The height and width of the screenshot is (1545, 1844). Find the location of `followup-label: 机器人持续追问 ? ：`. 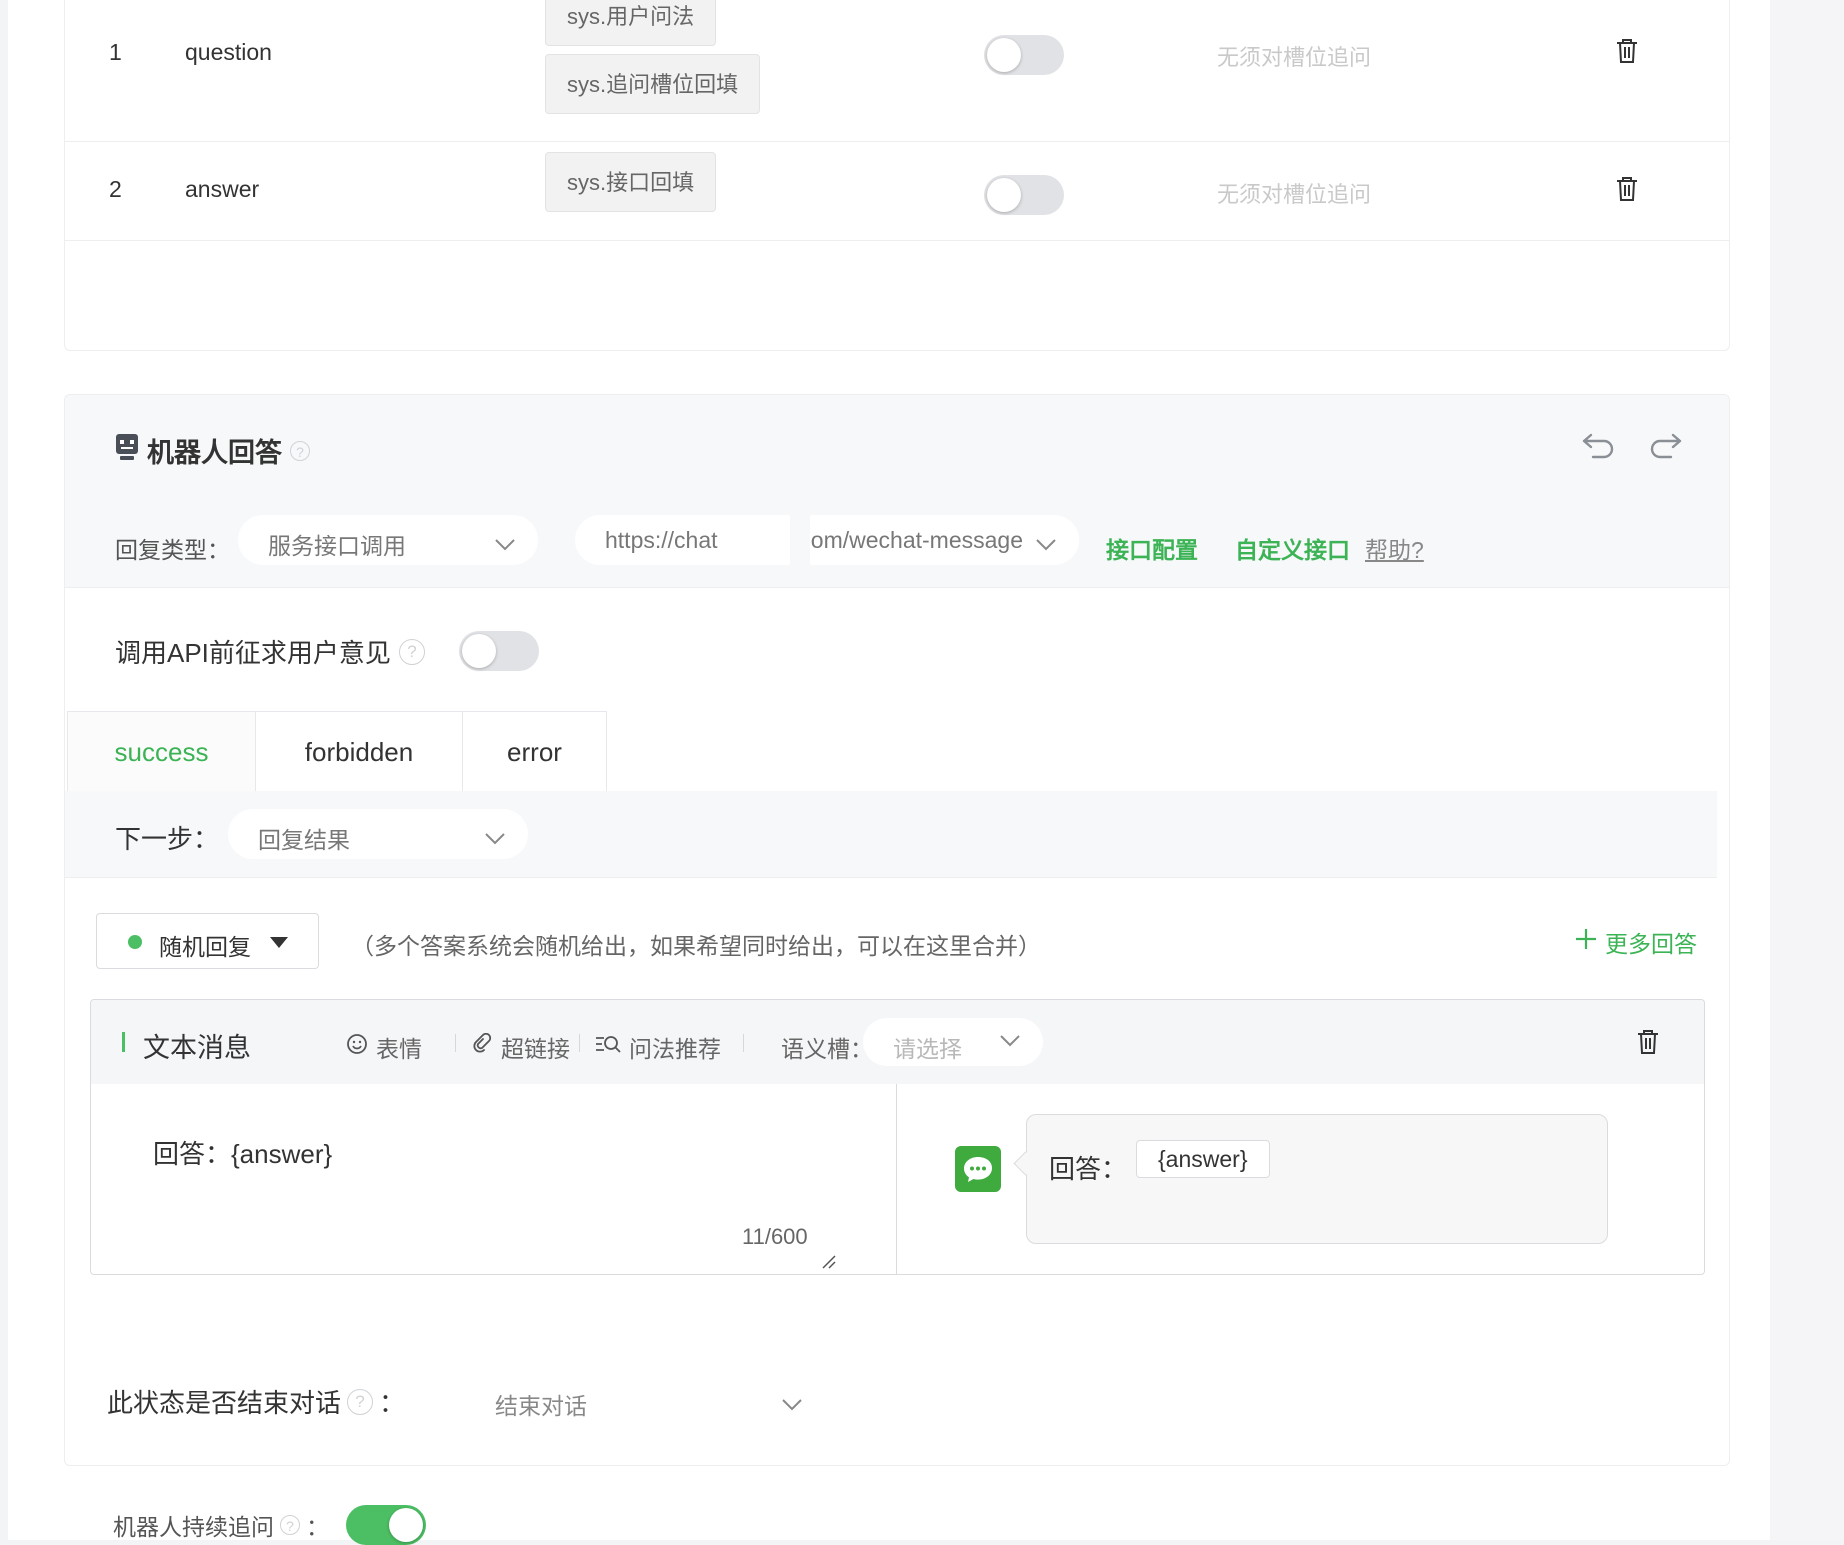

followup-label: 机器人持续追问 ? ： is located at coordinates (221, 1525).